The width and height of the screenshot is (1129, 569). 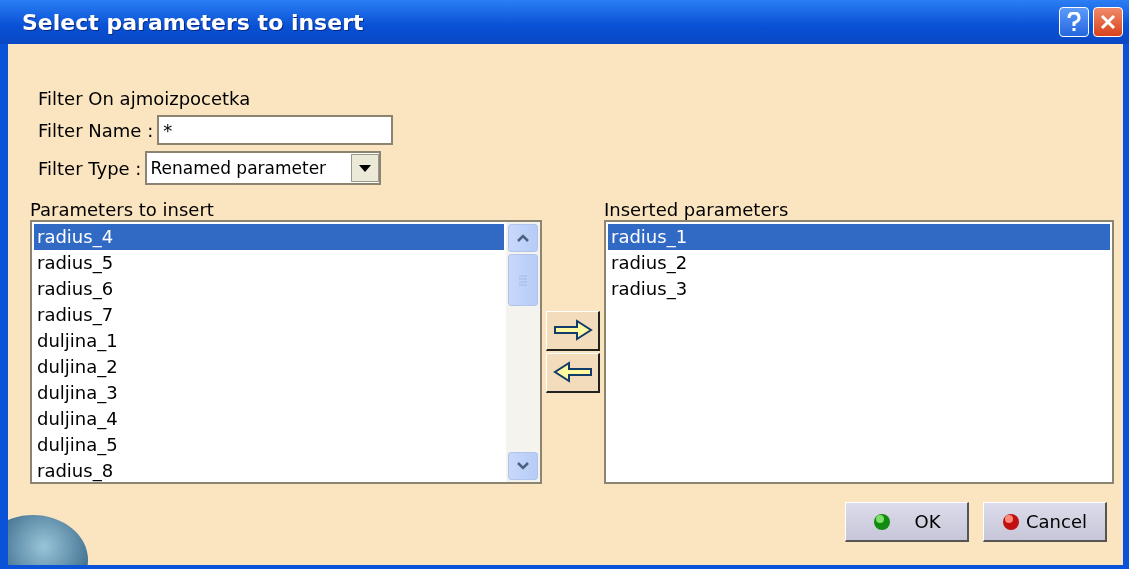 What do you see at coordinates (193, 22) in the screenshot?
I see `window-title: Select parameters to insert` at bounding box center [193, 22].